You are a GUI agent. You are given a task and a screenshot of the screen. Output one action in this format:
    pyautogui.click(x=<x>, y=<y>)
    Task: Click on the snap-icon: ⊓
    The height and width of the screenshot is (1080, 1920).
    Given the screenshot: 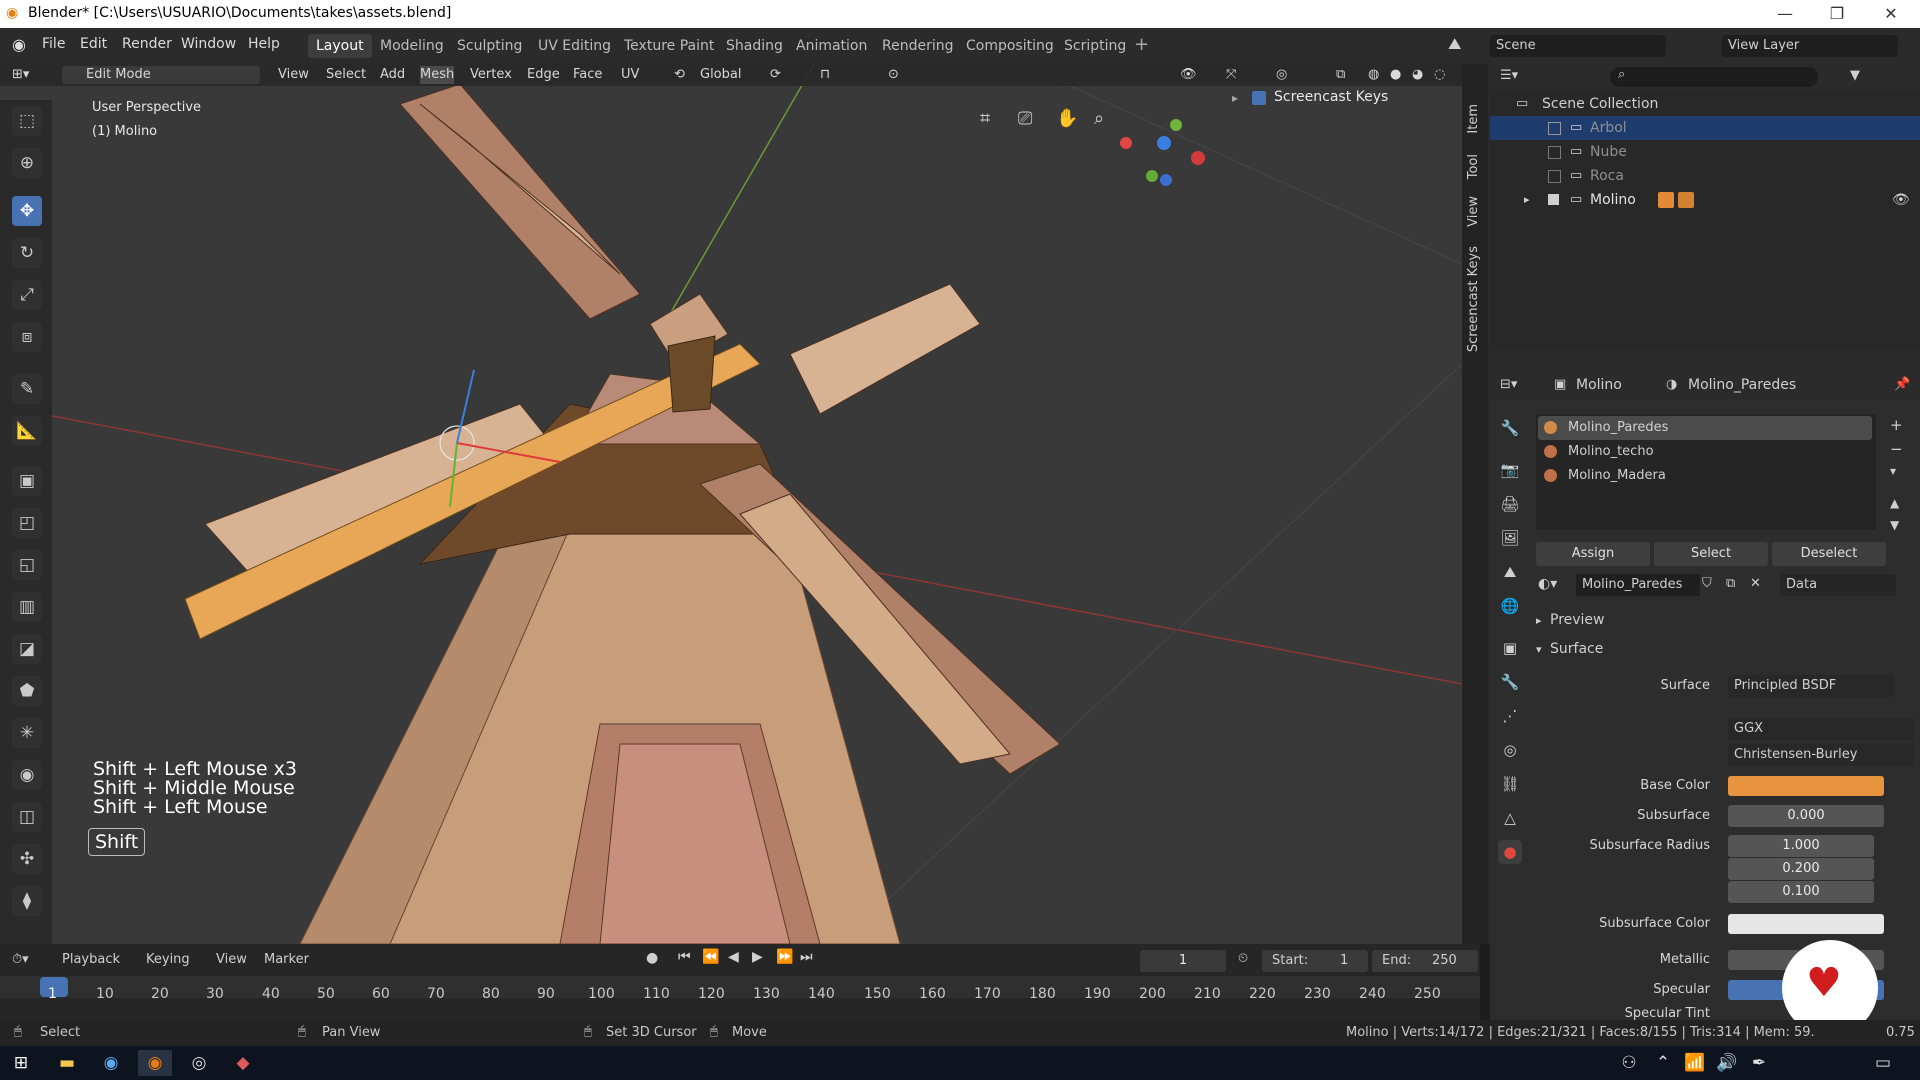 What is the action you would take?
    pyautogui.click(x=825, y=75)
    